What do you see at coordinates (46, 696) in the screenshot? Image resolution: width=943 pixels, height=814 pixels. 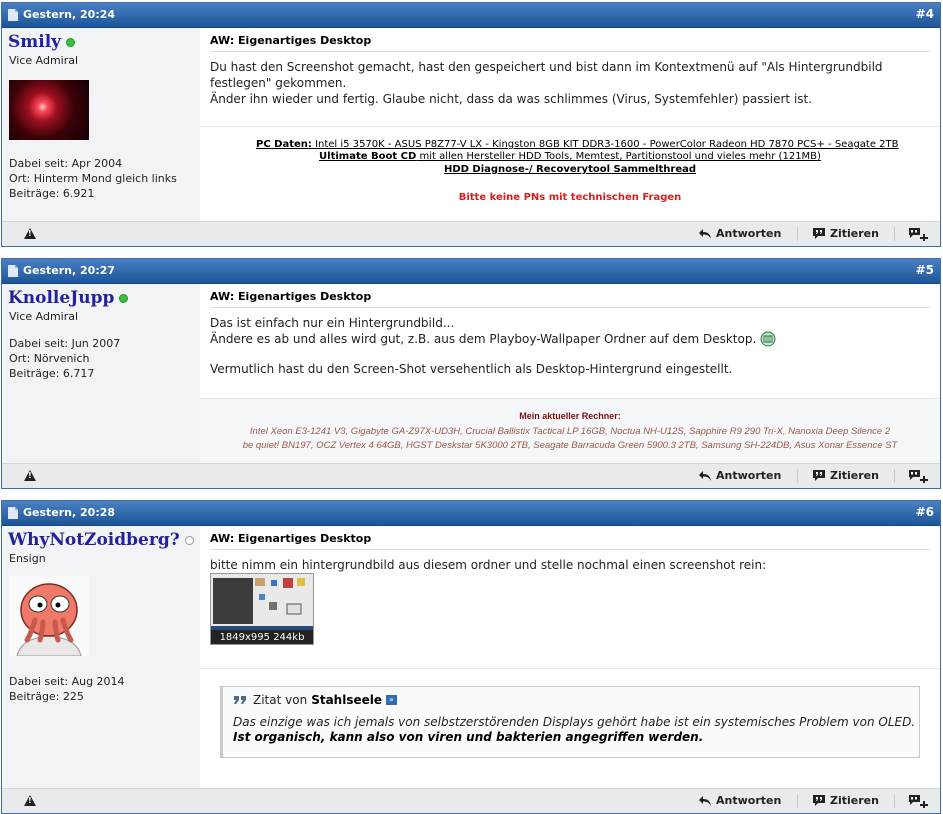 I see `user-post-count: Beiträge: 225` at bounding box center [46, 696].